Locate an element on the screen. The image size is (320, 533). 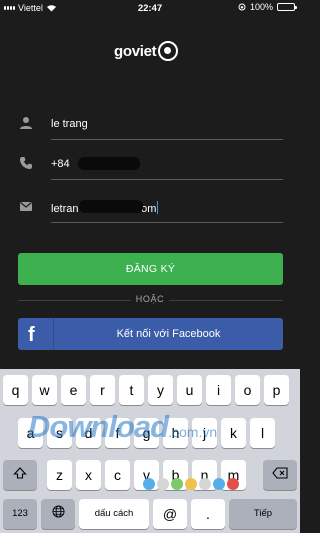
globe-icon is located at coordinates (58, 511).